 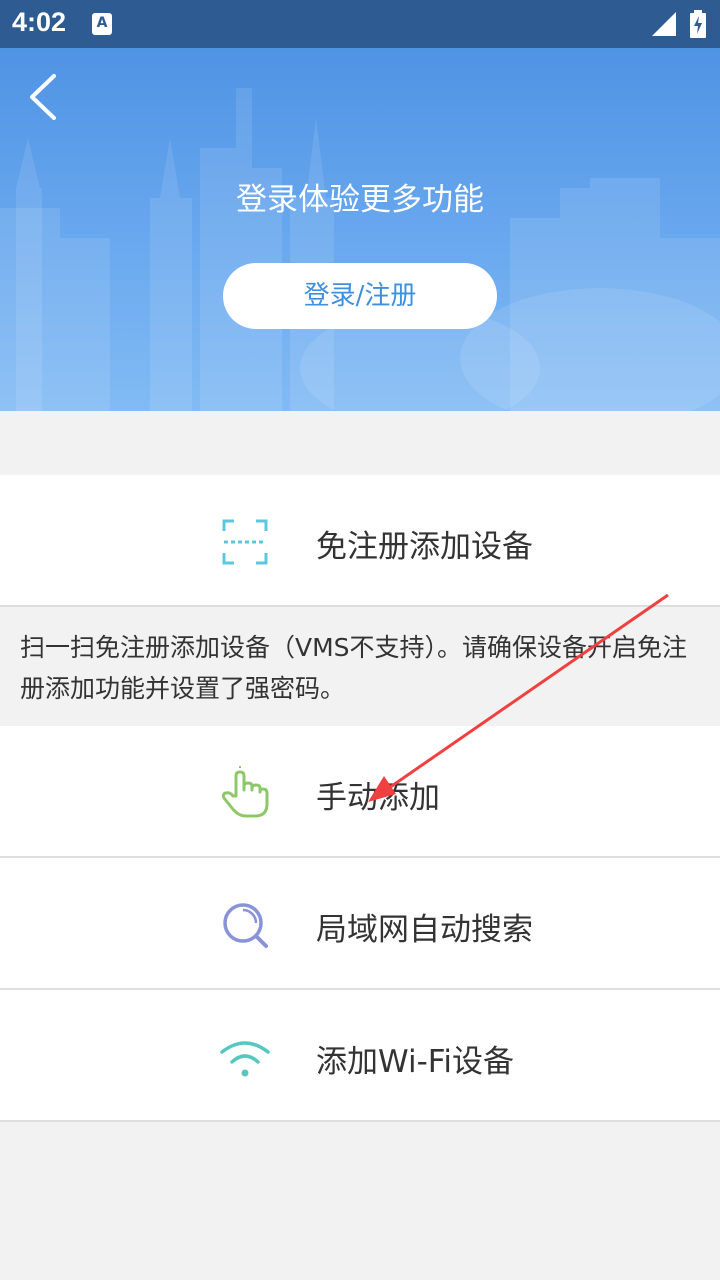 I want to click on notification-a-icon: A, so click(x=102, y=24).